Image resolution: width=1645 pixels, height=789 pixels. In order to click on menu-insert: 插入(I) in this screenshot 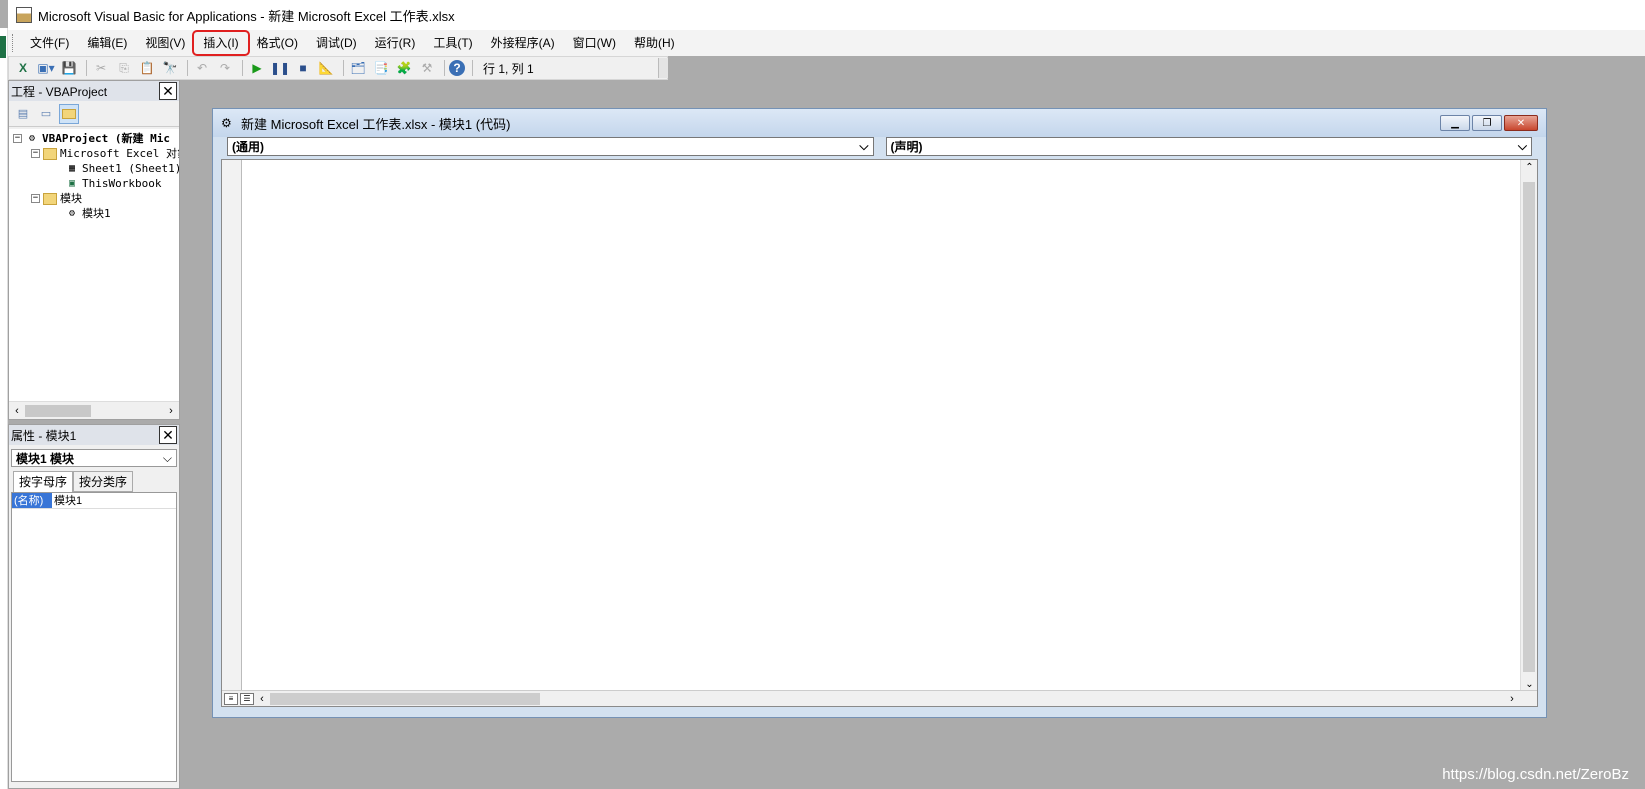, I will do `click(221, 43)`.